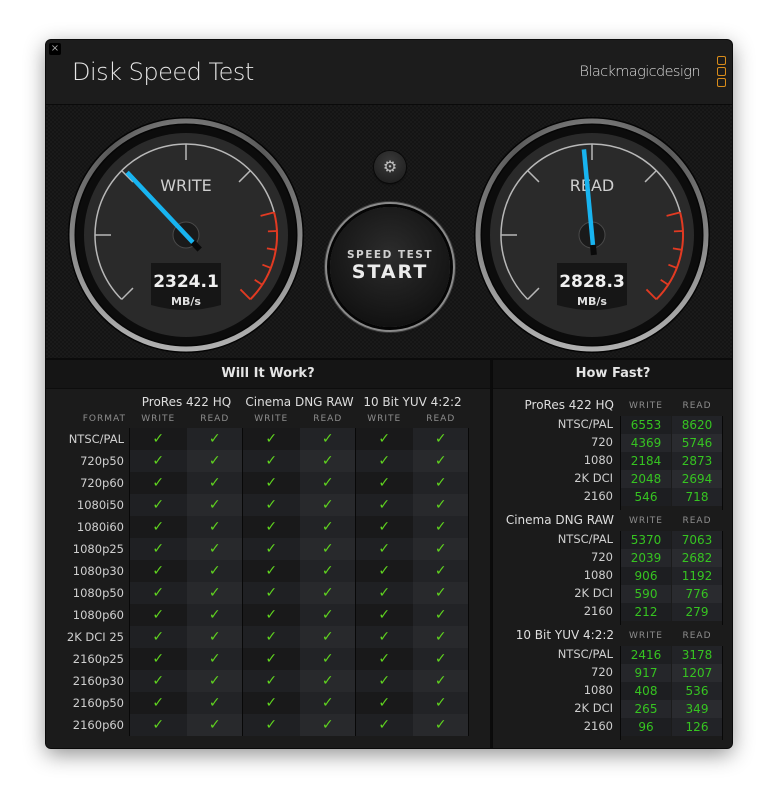 The height and width of the screenshot is (802, 778). Describe the element at coordinates (98, 593) in the screenshot. I see `format-row-label: 1080p50` at that location.